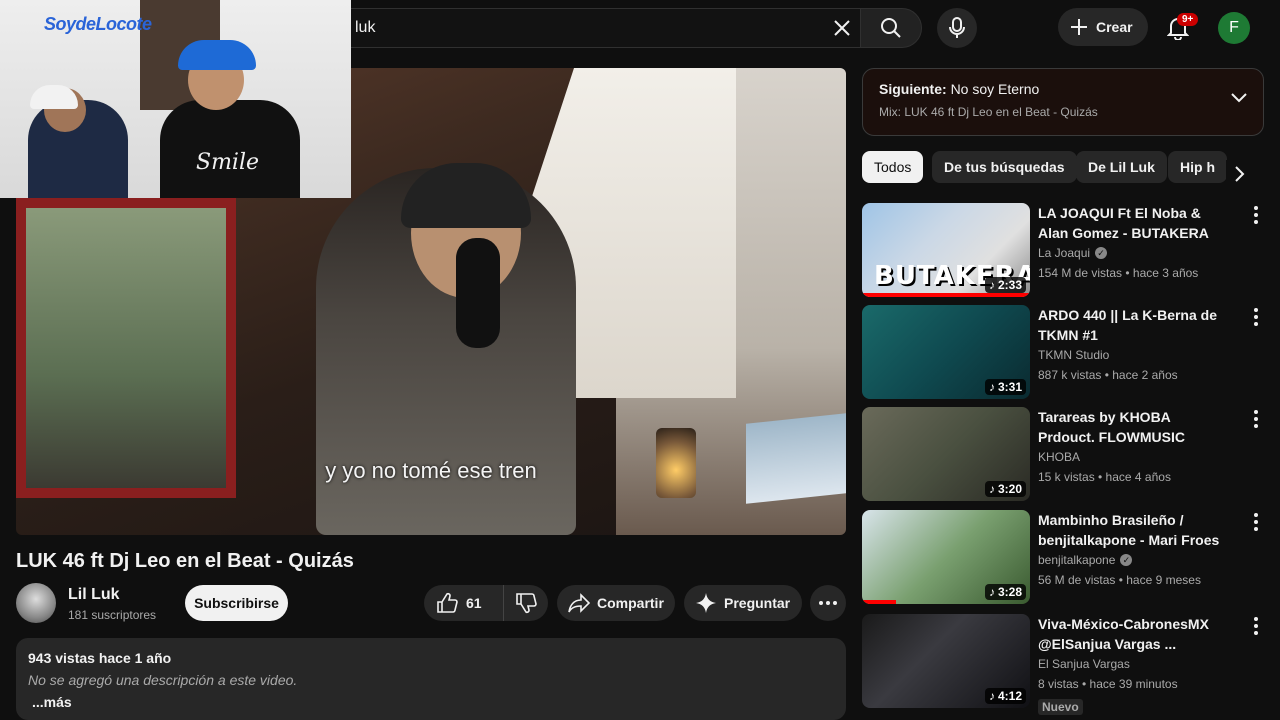 The height and width of the screenshot is (720, 1280). I want to click on chevron-right-icon, so click(1240, 174).